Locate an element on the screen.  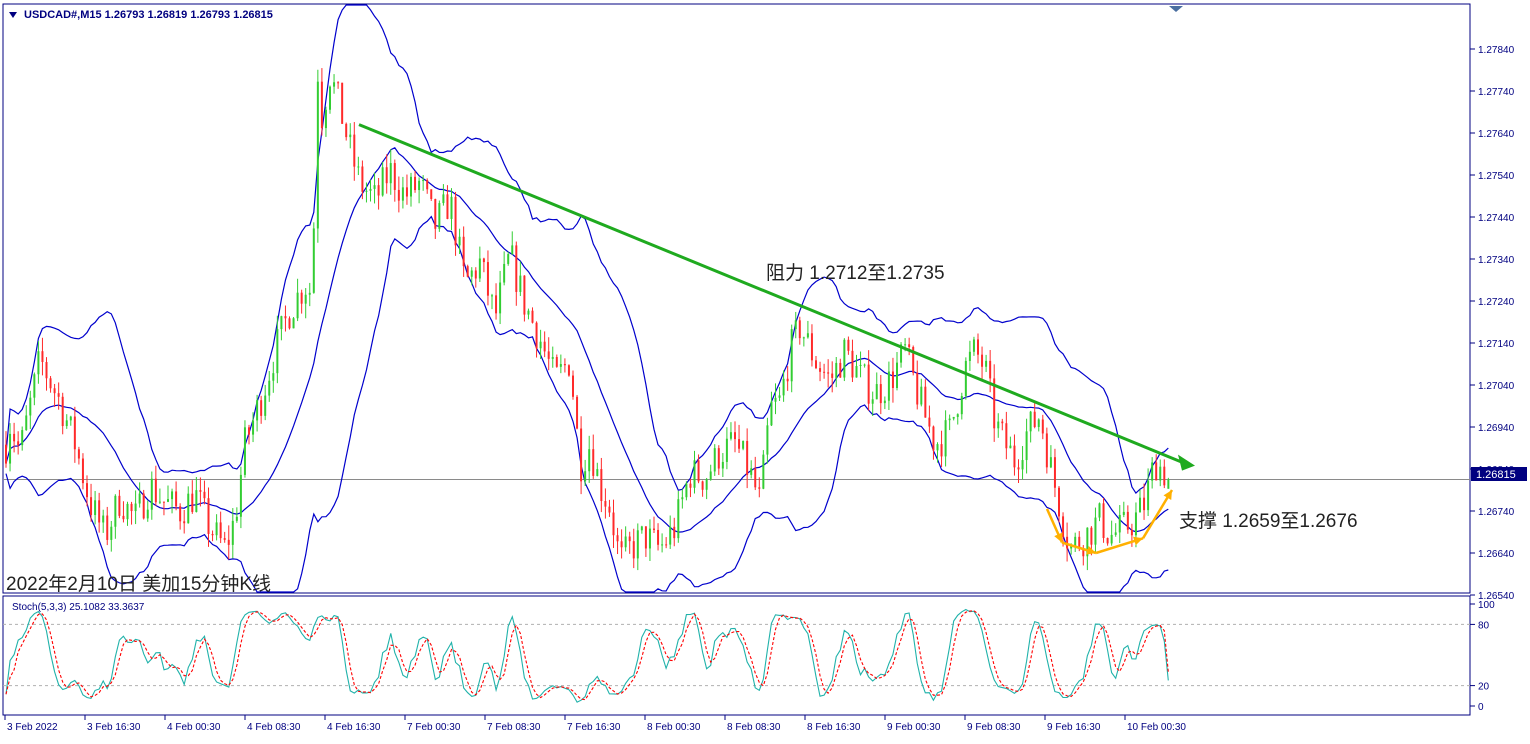
price-tick-label: 1.27340 is located at coordinates (1496, 260).